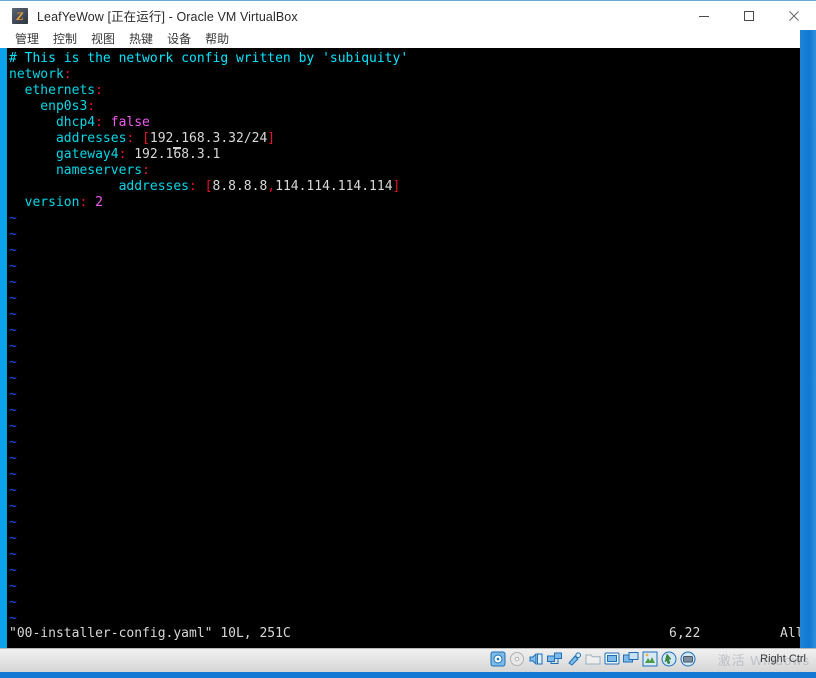 Image resolution: width=816 pixels, height=678 pixels. Describe the element at coordinates (703, 16) in the screenshot. I see `minimize-button` at that location.